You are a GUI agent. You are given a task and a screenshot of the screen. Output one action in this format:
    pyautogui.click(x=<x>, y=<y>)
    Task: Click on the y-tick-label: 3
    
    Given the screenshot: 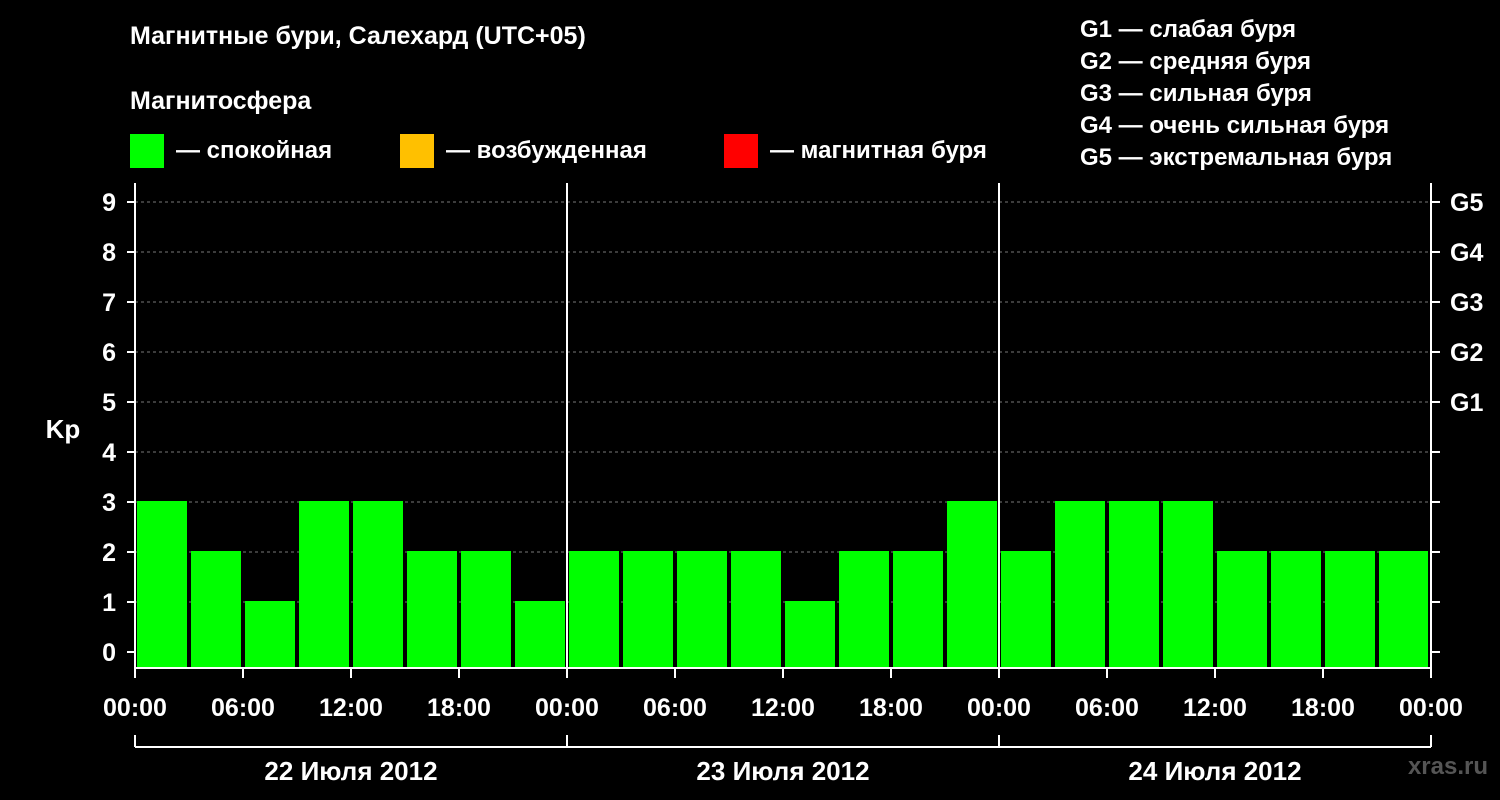 What is the action you would take?
    pyautogui.click(x=109, y=503)
    